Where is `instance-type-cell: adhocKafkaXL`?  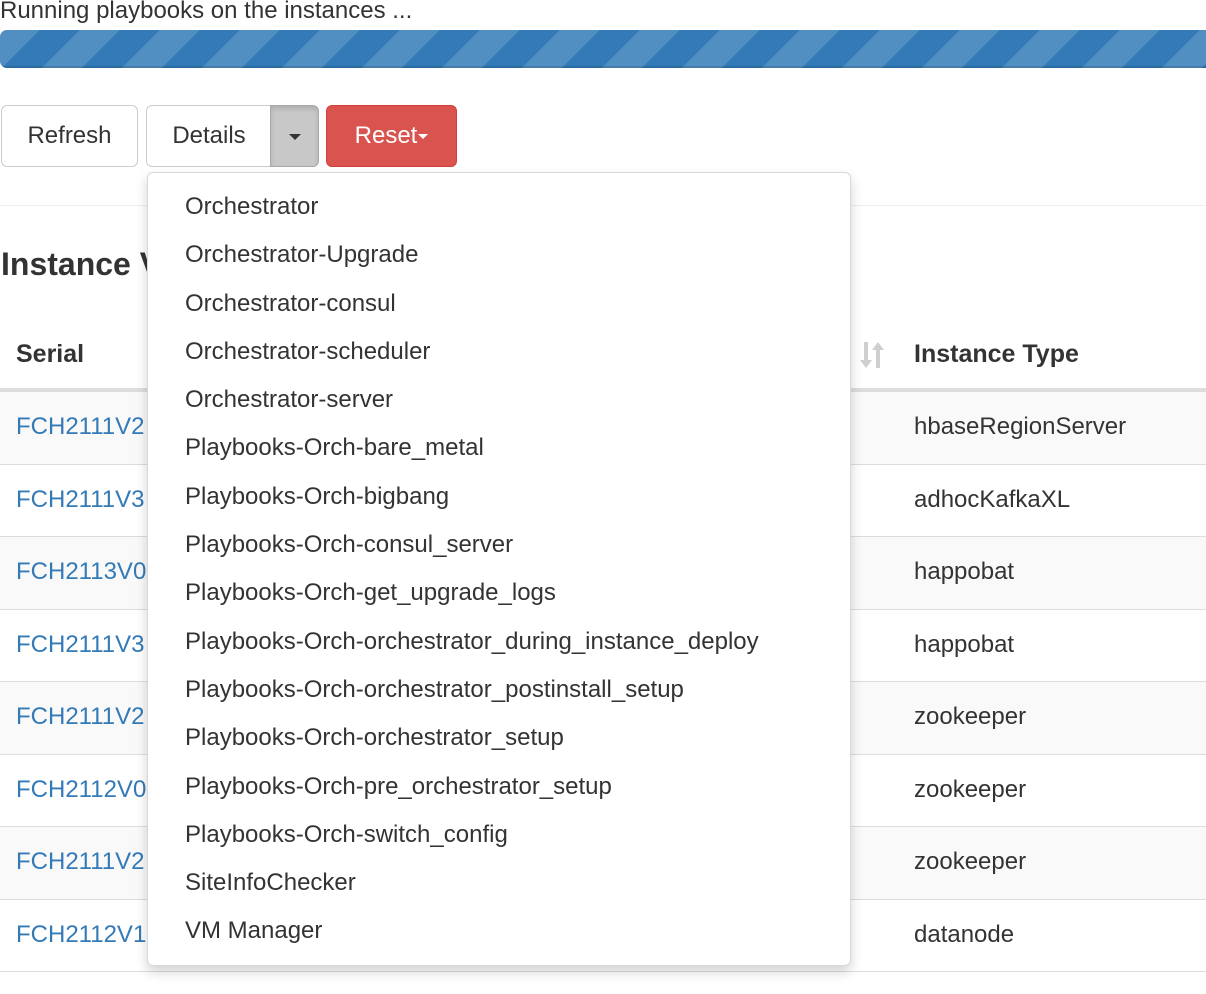 instance-type-cell: adhocKafkaXL is located at coordinates (992, 499).